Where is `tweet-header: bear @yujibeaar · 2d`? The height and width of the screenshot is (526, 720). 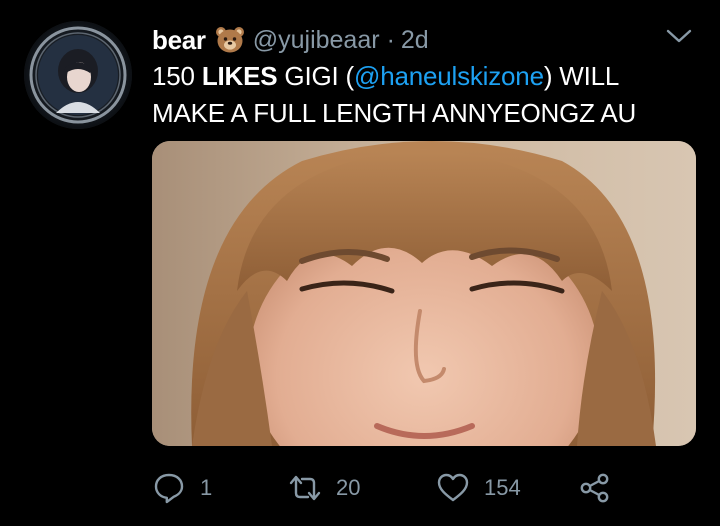
tweet-header: bear @yujibeaar · 2d is located at coordinates (290, 40).